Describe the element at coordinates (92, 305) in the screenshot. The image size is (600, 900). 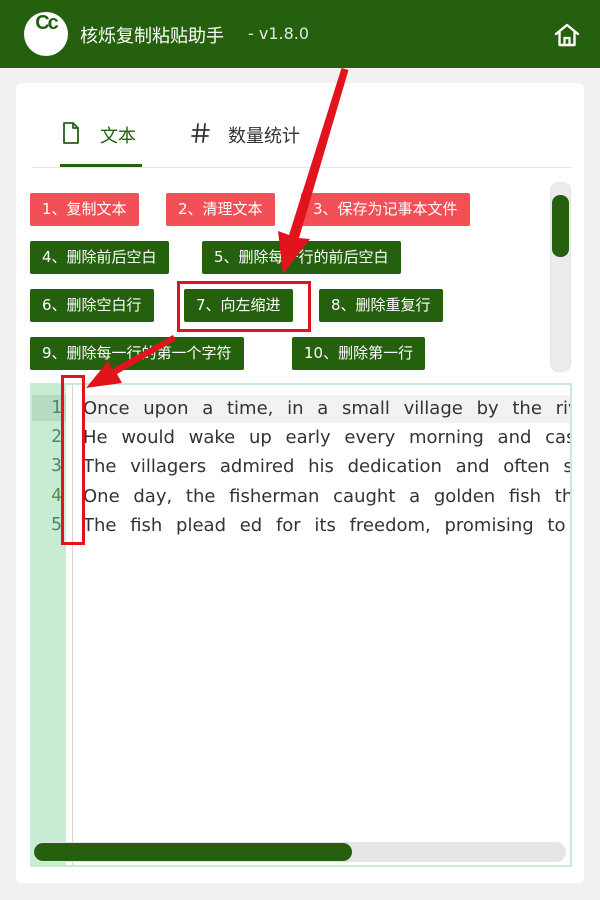
I see `delete-blank-lines-button: 6、删除空白行` at that location.